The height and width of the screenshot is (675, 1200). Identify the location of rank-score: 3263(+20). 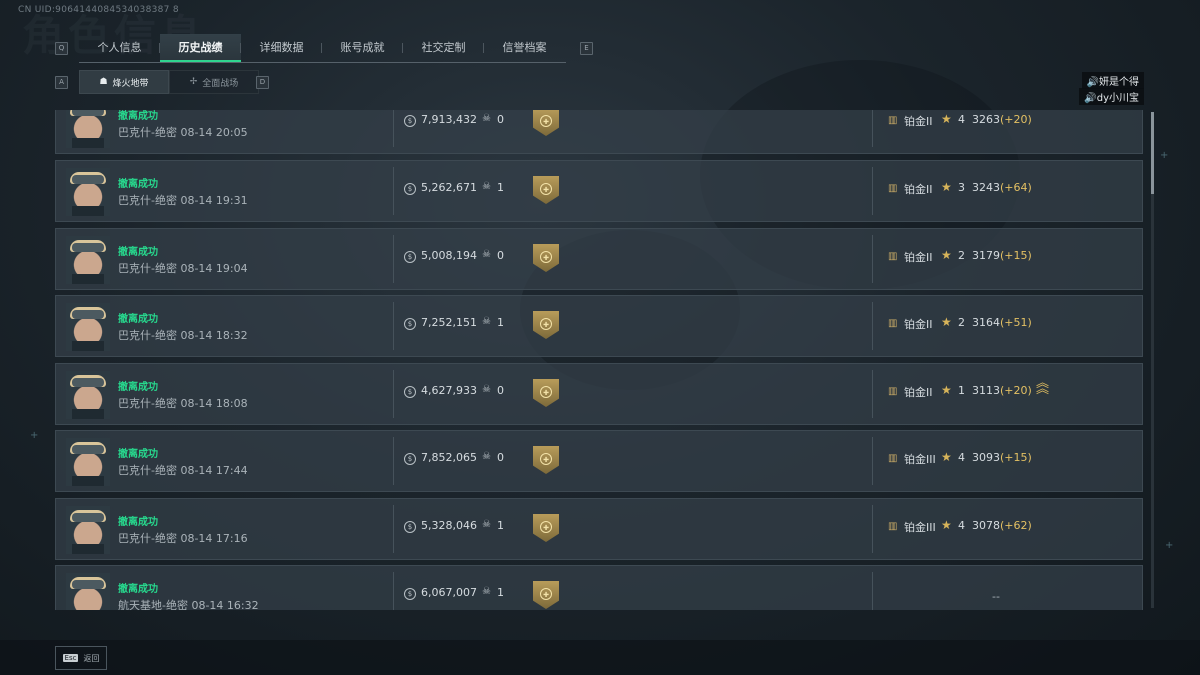
(1002, 119).